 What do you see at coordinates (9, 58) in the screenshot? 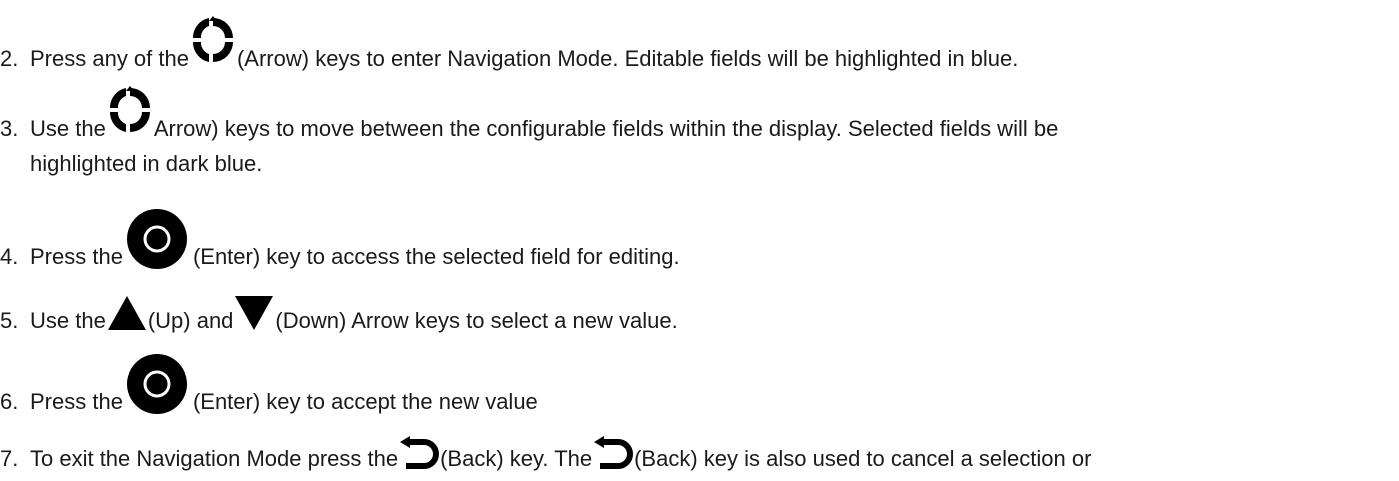
I see `step-number: 2.` at bounding box center [9, 58].